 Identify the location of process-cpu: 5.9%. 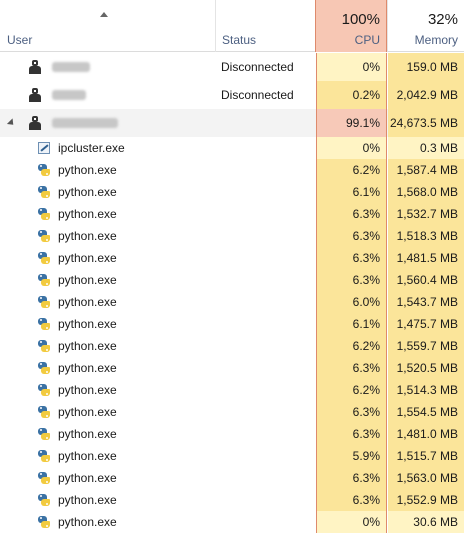
(351, 456).